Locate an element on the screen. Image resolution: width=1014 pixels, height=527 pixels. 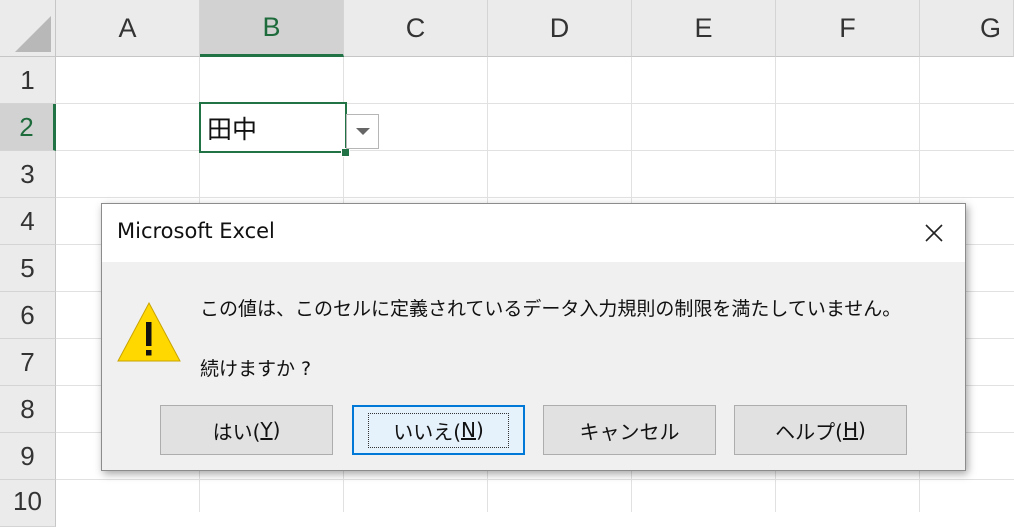
close-button is located at coordinates (934, 233).